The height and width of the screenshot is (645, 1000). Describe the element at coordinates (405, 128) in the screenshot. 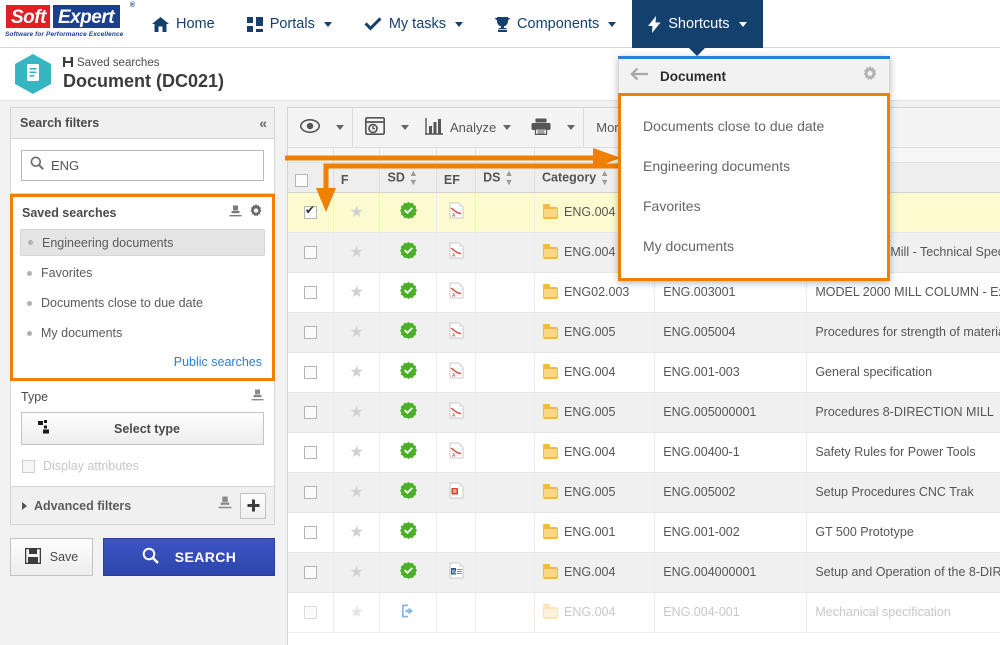

I see `history-dropdown-toggle` at that location.